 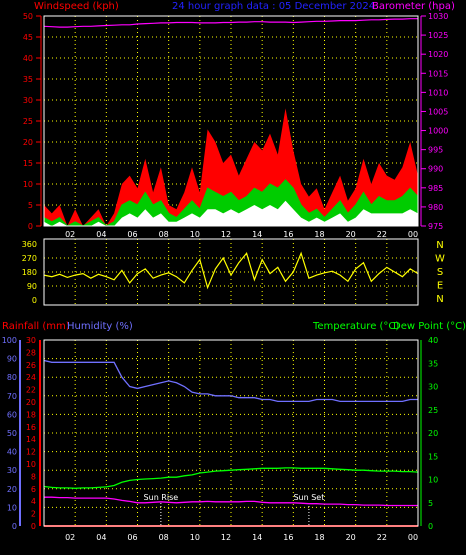 I want to click on direction-tick-label: 270, so click(x=29, y=258).